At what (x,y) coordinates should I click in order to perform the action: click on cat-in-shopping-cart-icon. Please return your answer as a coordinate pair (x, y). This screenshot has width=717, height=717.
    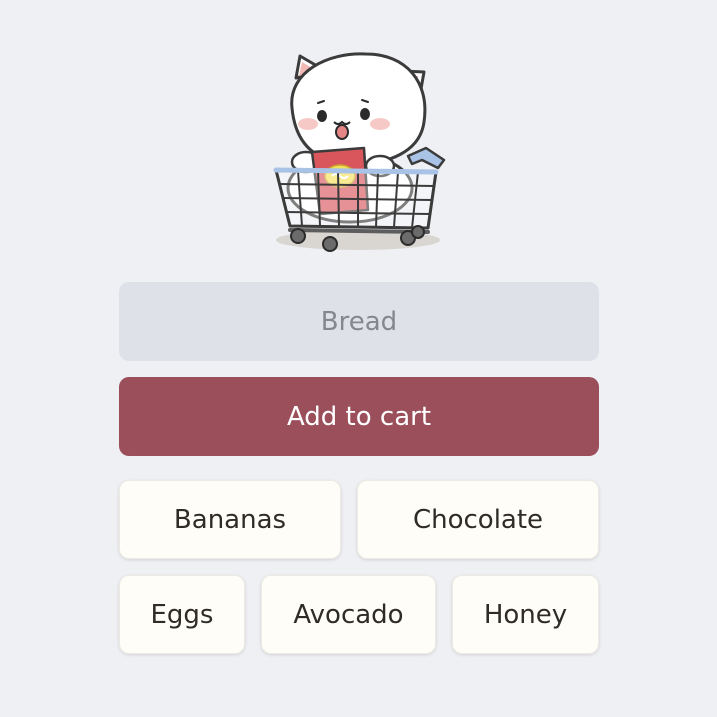
    Looking at the image, I should click on (359, 154).